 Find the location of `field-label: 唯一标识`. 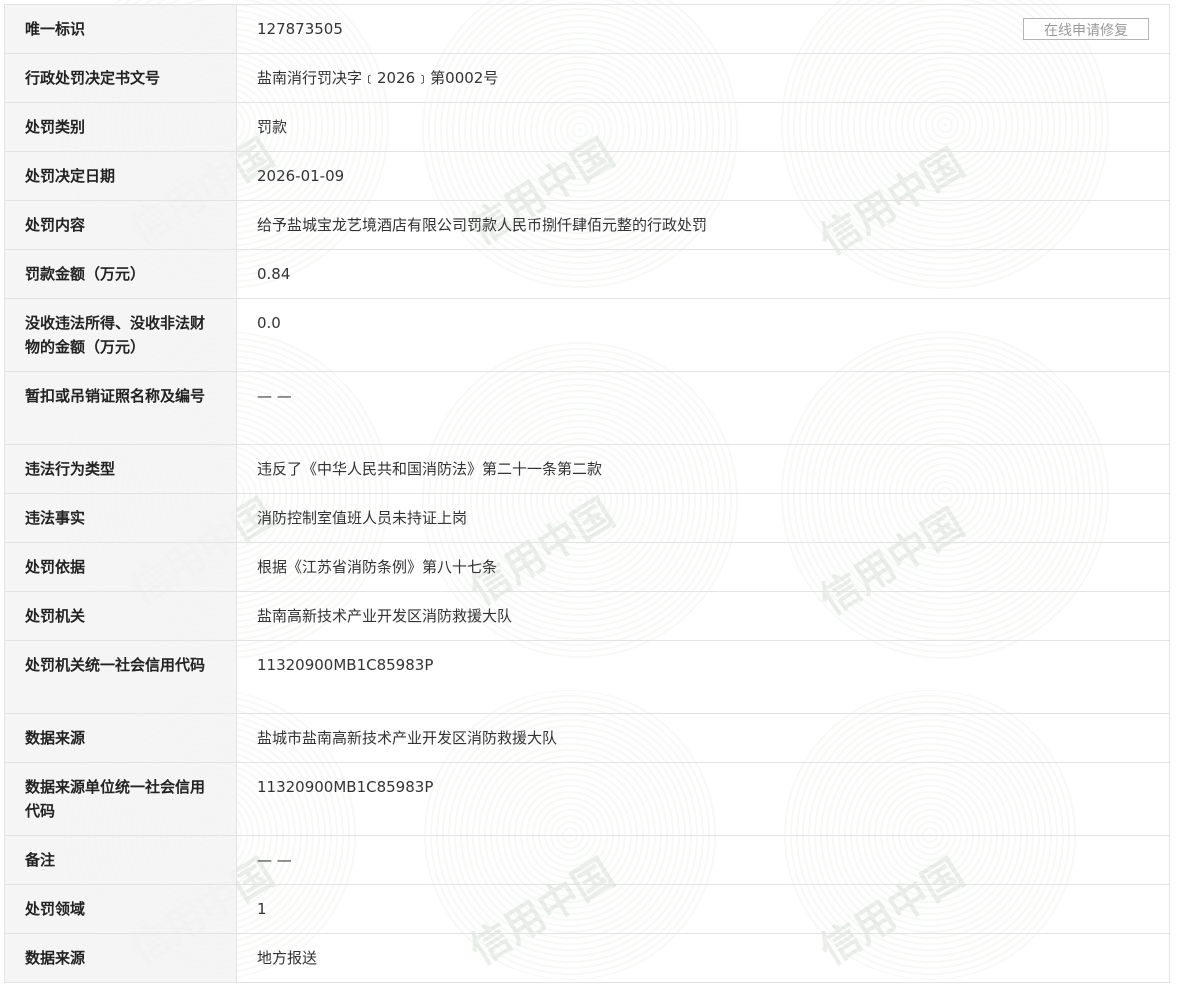

field-label: 唯一标识 is located at coordinates (120, 29).